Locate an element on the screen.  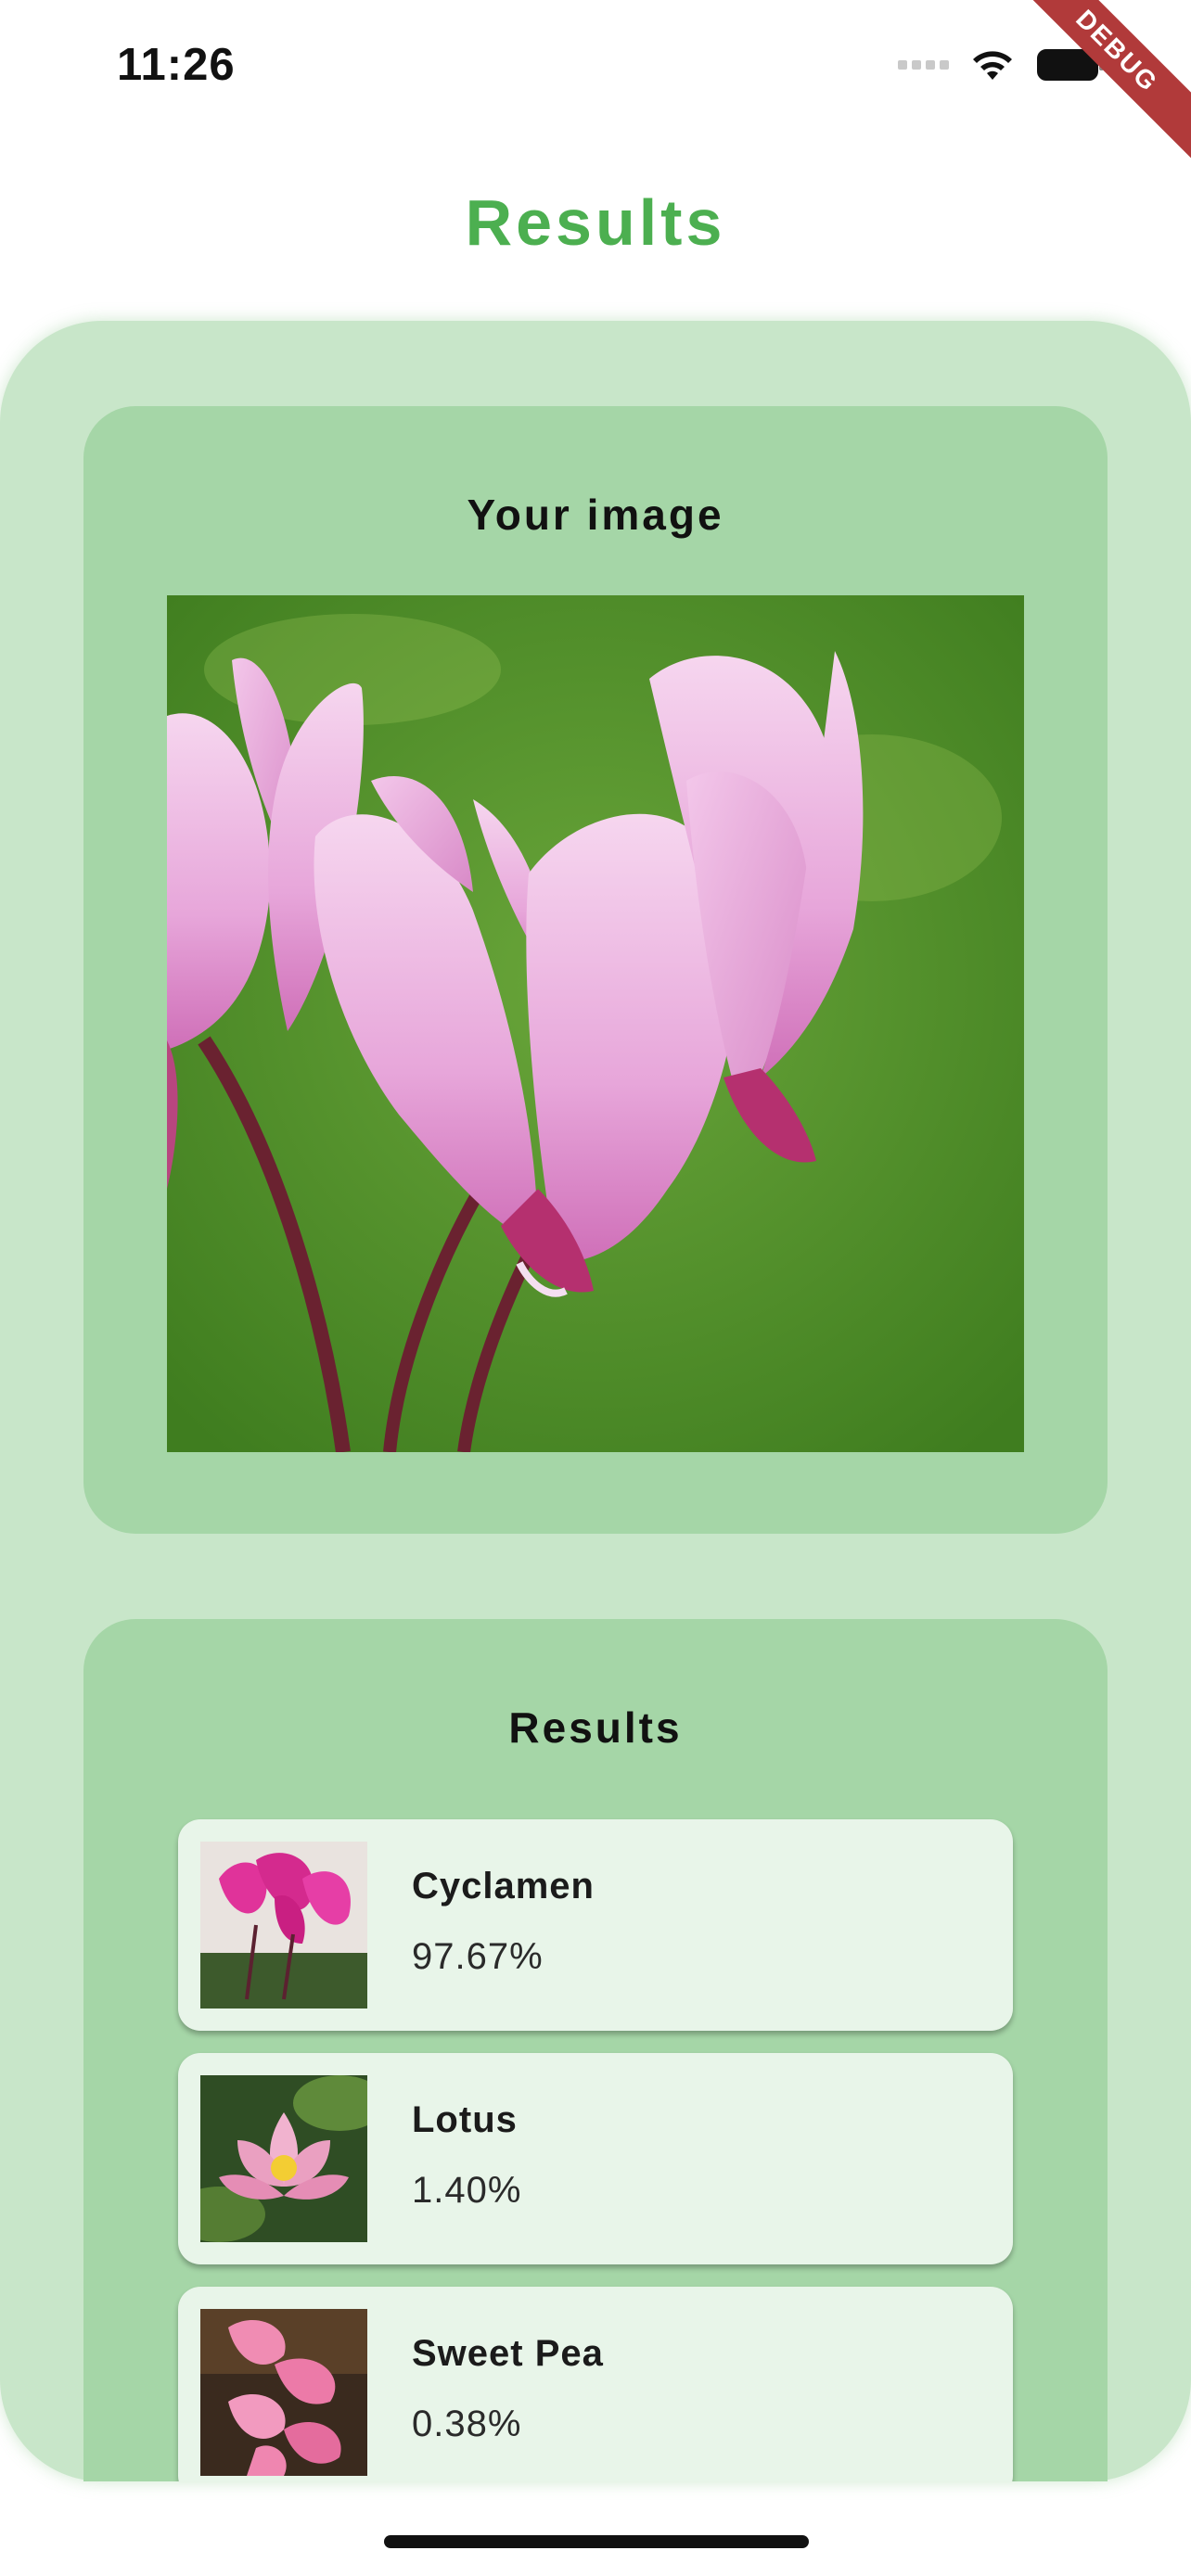
result-name: Sweet Pea is located at coordinates (508, 2353).